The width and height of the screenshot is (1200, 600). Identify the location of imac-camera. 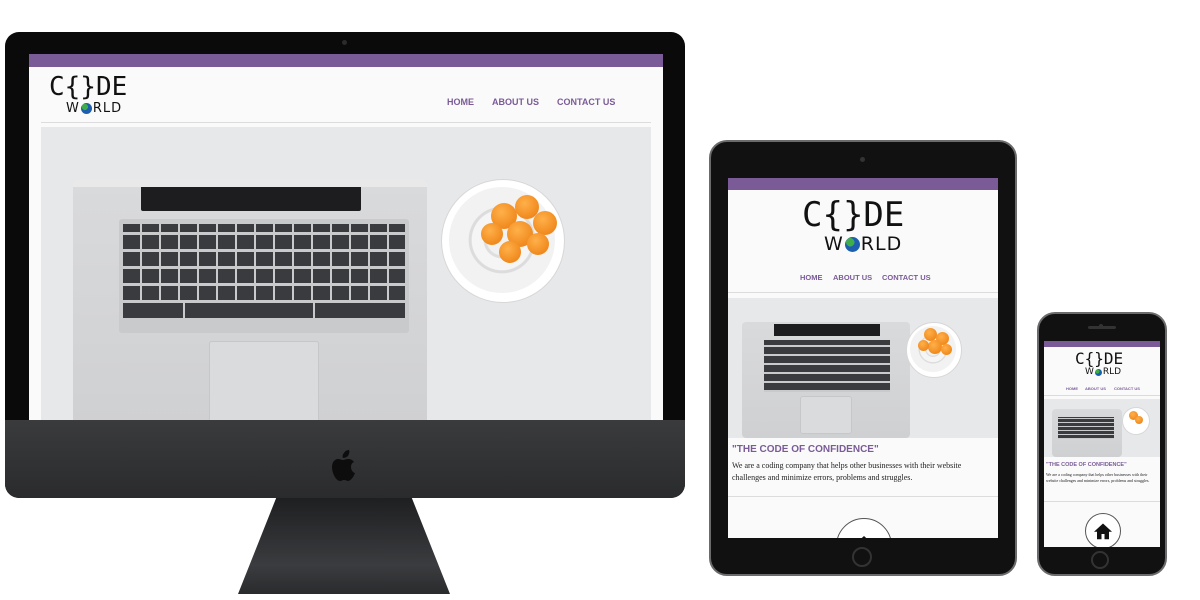
(344, 42).